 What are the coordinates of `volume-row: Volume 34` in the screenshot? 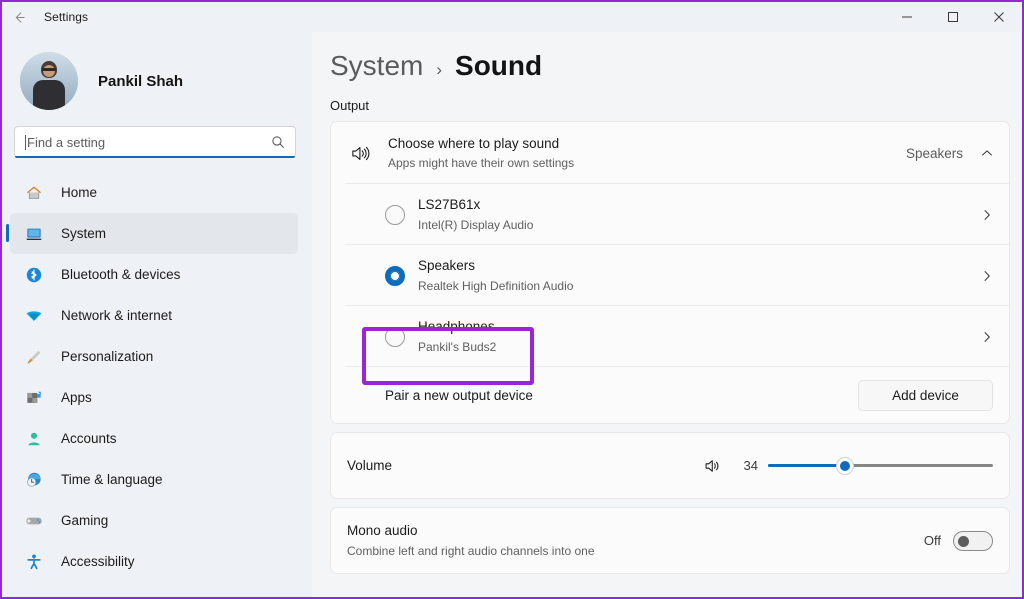 It's located at (670, 465).